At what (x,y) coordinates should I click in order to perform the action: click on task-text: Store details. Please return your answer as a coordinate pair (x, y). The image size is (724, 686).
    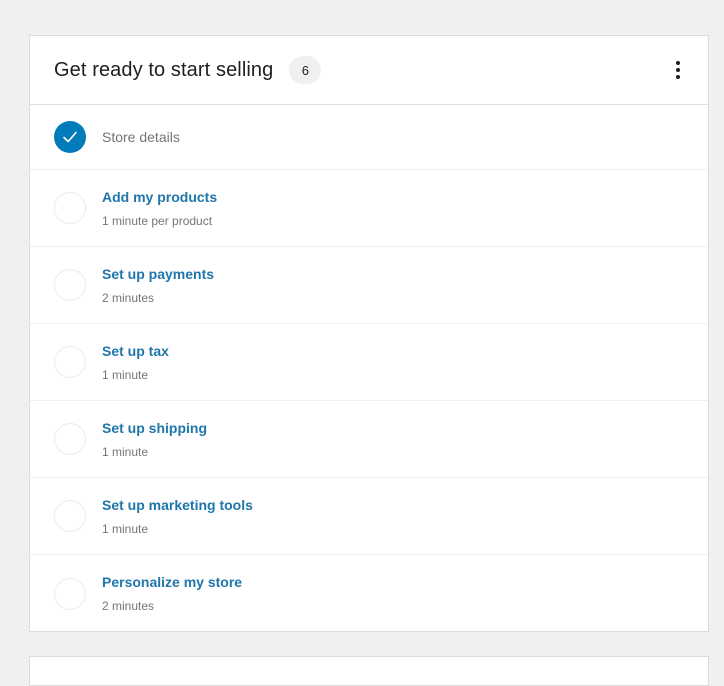
    Looking at the image, I should click on (141, 137).